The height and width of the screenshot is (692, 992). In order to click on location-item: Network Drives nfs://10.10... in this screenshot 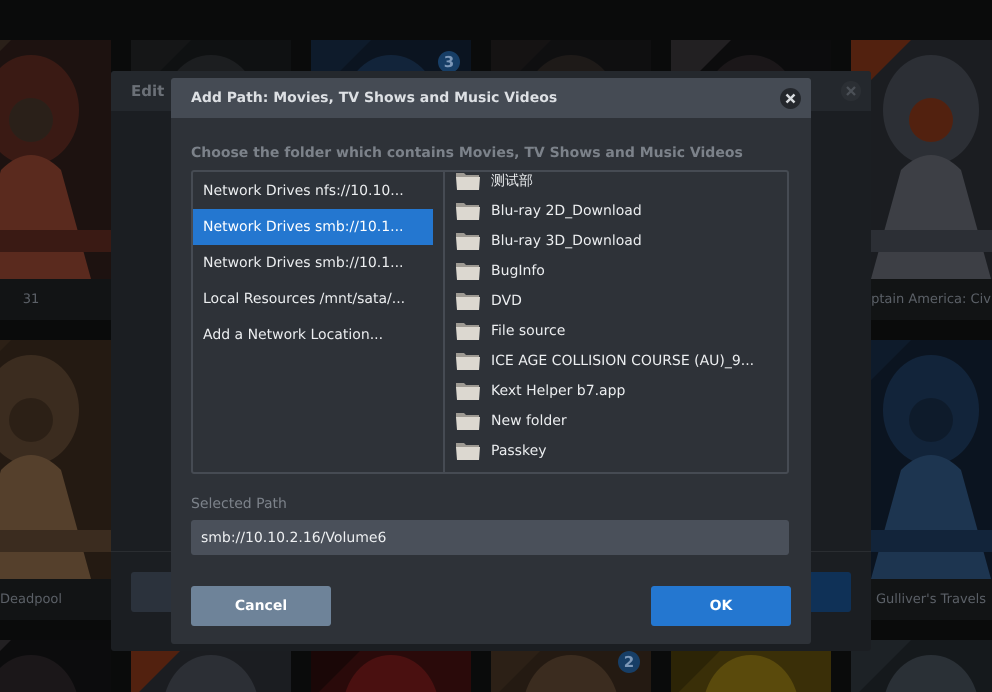, I will do `click(313, 191)`.